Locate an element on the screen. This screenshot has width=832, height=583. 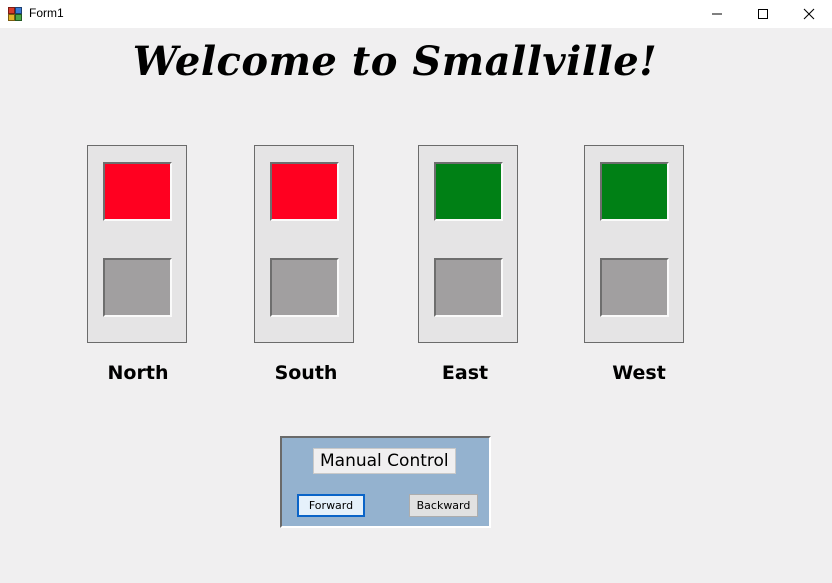
close-button is located at coordinates (809, 14).